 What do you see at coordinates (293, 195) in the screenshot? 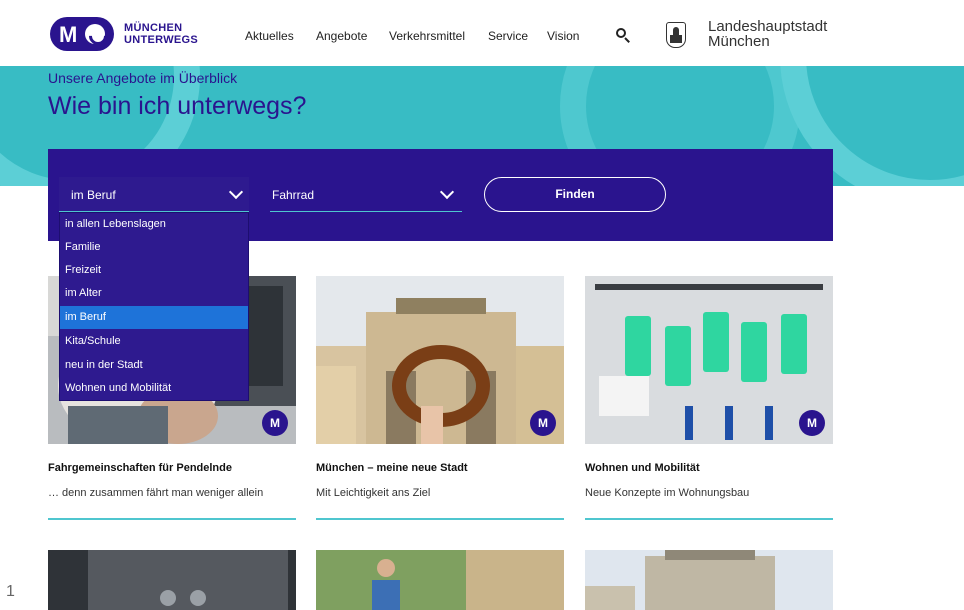
I see `transport-select-value: Fahrrad` at bounding box center [293, 195].